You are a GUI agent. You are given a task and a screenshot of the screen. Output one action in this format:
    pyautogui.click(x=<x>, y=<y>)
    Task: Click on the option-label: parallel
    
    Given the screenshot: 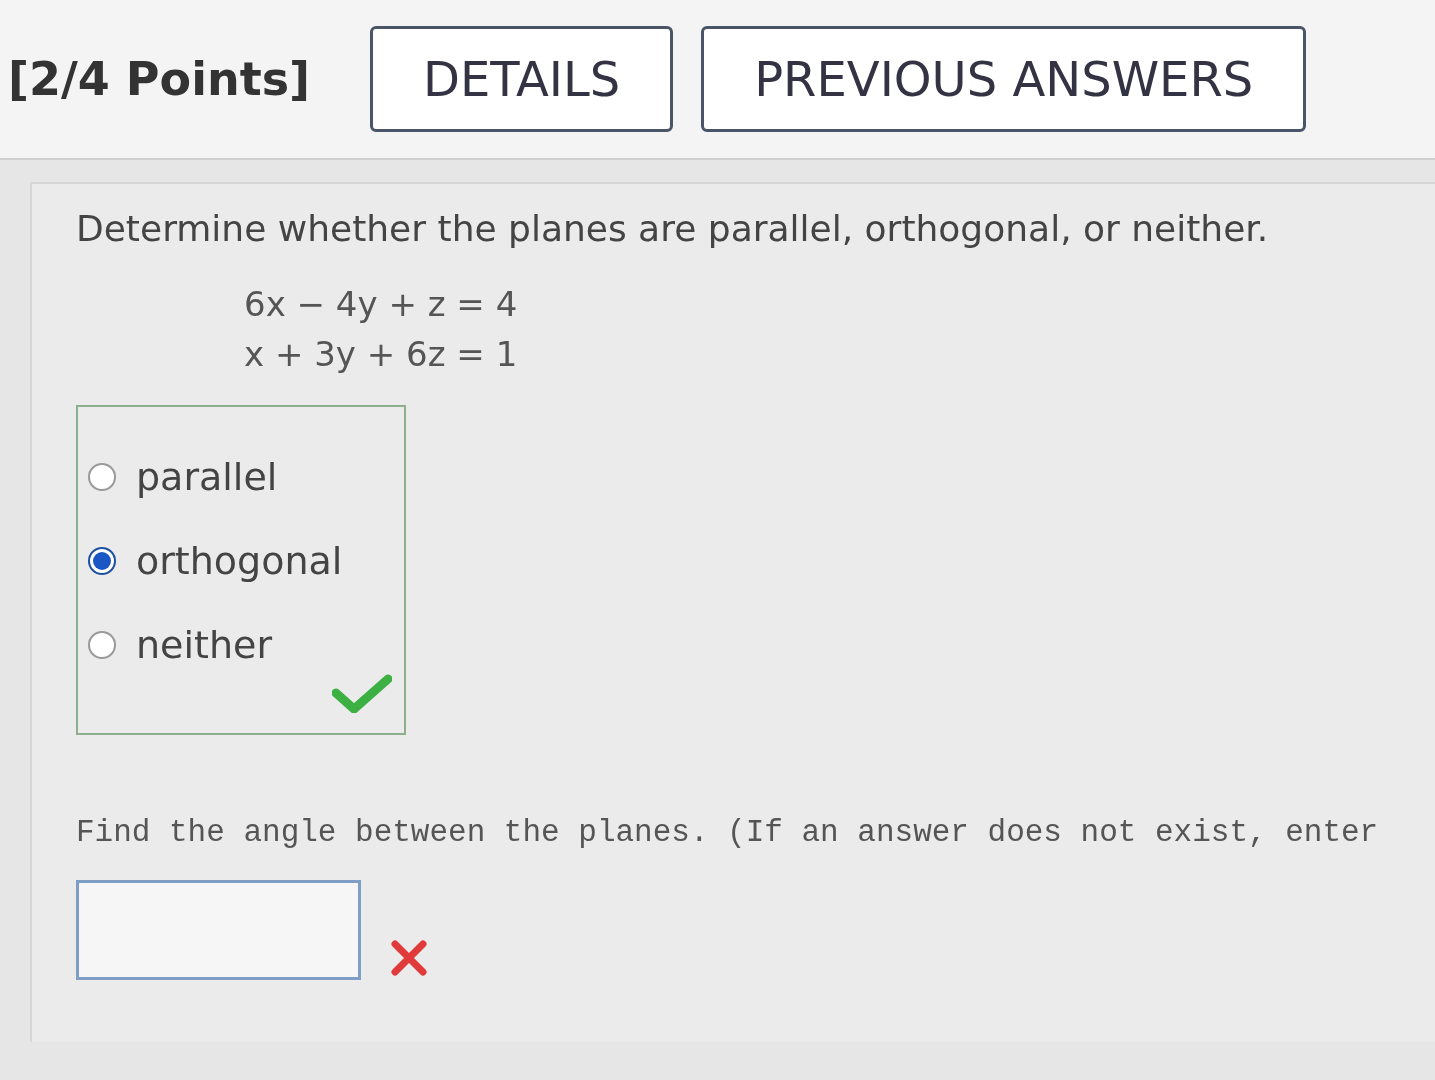 What is the action you would take?
    pyautogui.click(x=207, y=477)
    